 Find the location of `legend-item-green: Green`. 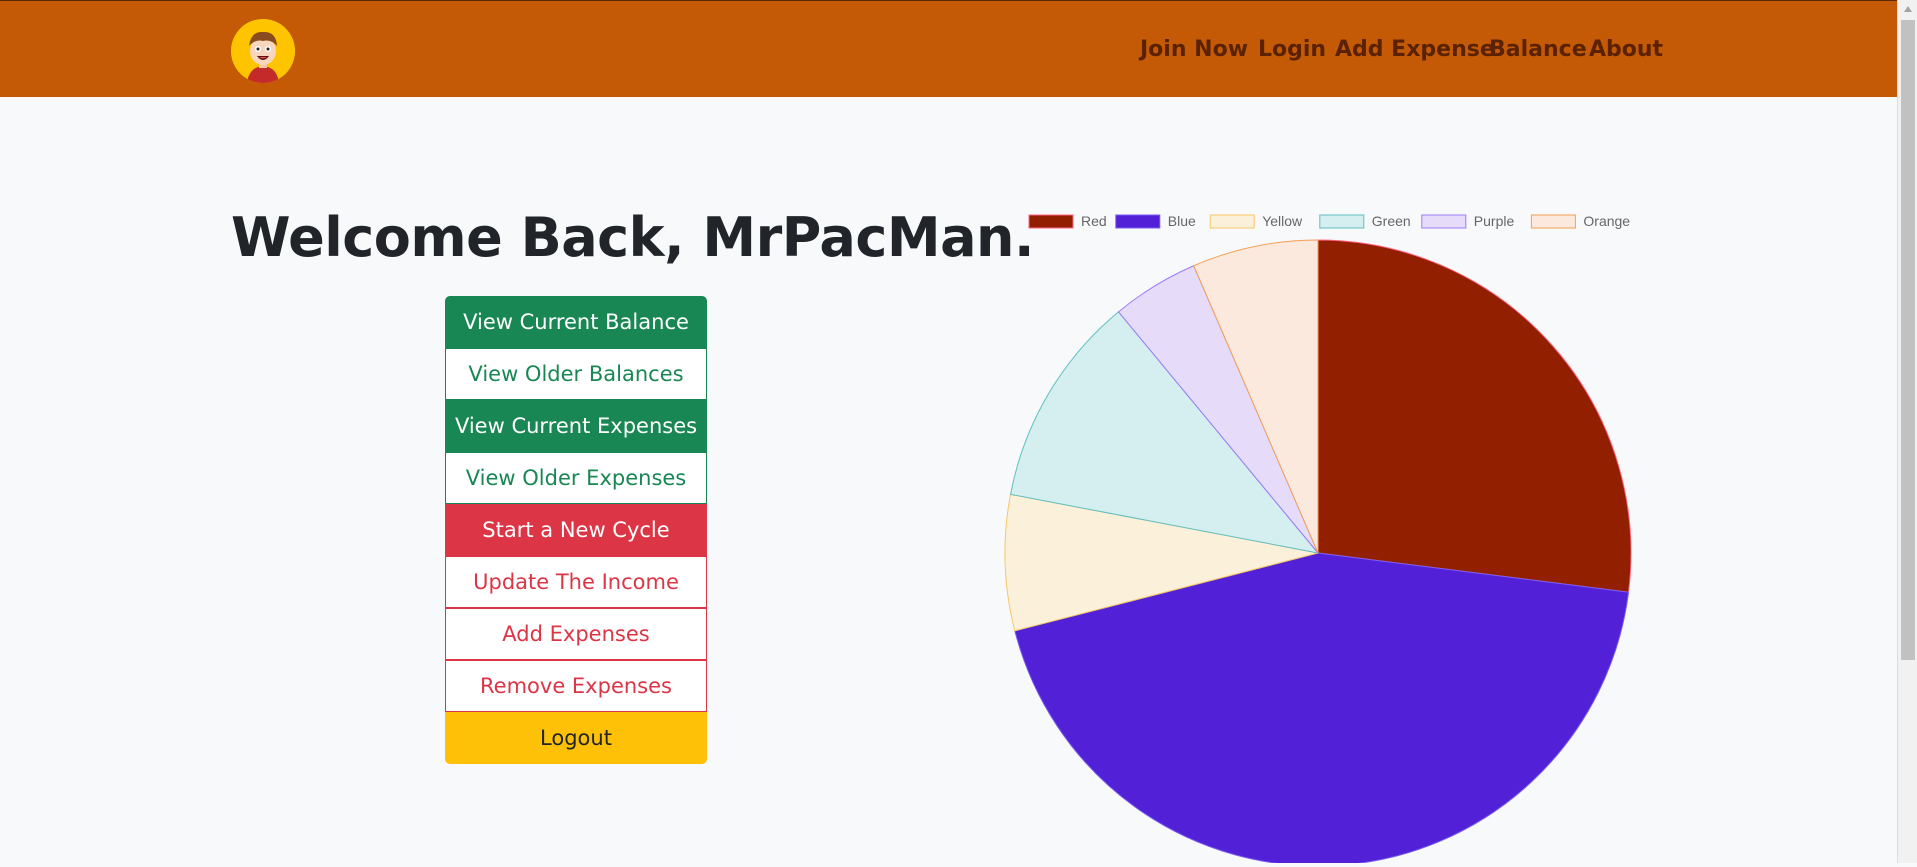

legend-item-green: Green is located at coordinates (1365, 221).